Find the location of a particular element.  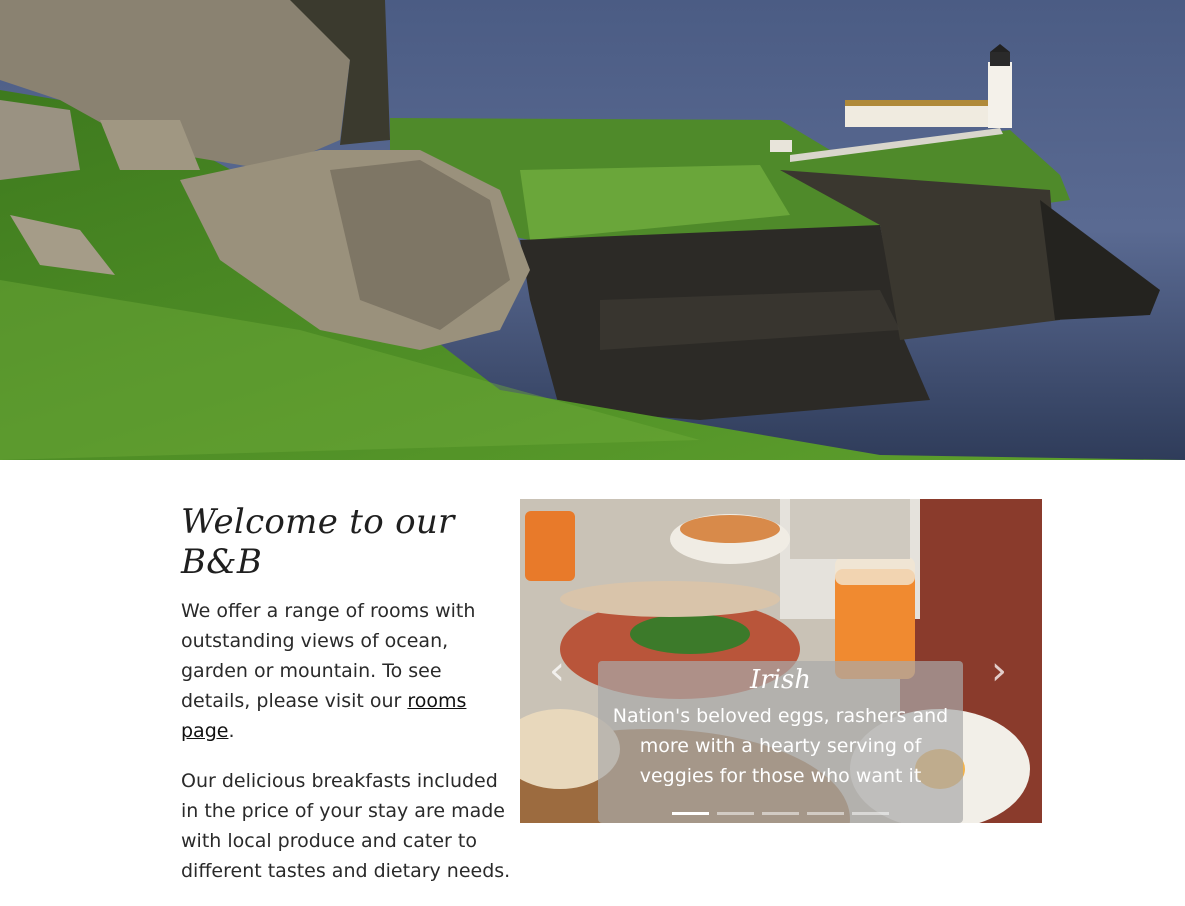

slide-title: Irish is located at coordinates (780, 680).